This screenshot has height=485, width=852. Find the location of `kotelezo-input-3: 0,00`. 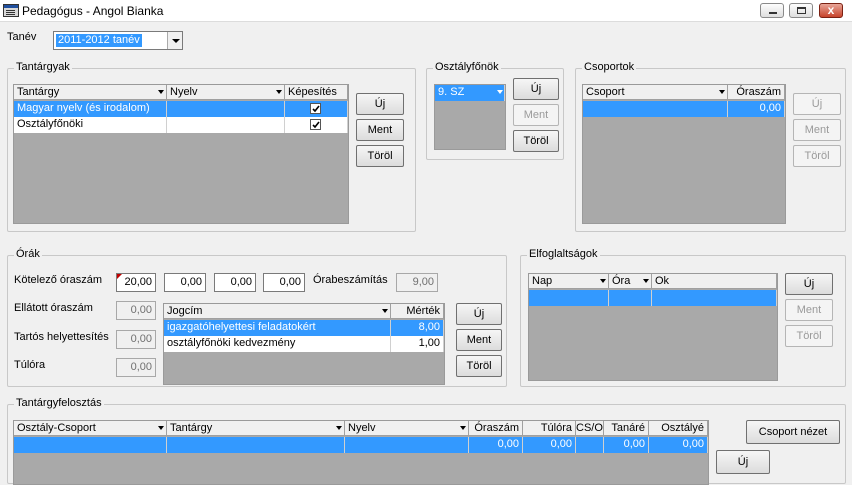

kotelezo-input-3: 0,00 is located at coordinates (235, 282).